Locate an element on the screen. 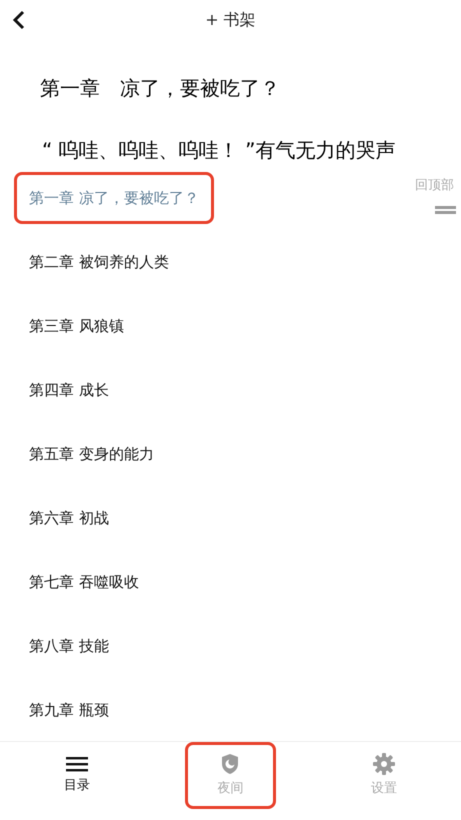 The width and height of the screenshot is (461, 820). add-to-shelf-button: + 书架 is located at coordinates (230, 20).